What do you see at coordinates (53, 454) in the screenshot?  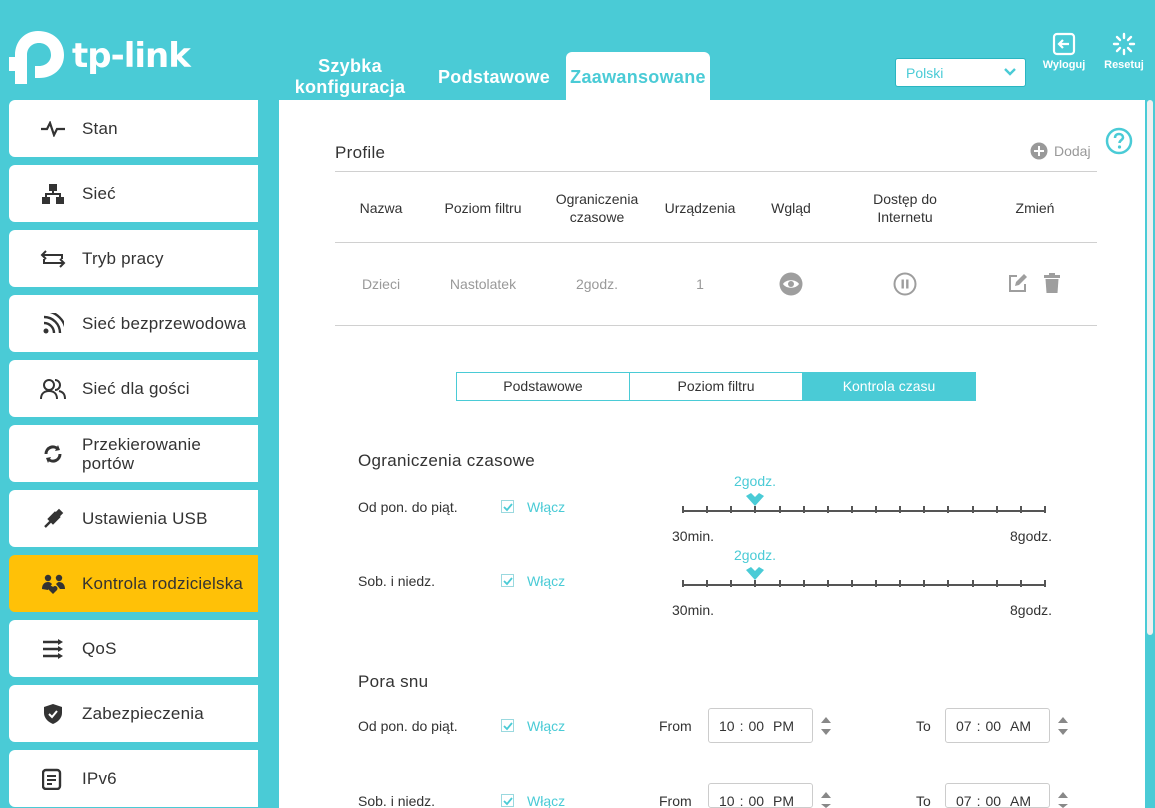 I see `port-forward-icon` at bounding box center [53, 454].